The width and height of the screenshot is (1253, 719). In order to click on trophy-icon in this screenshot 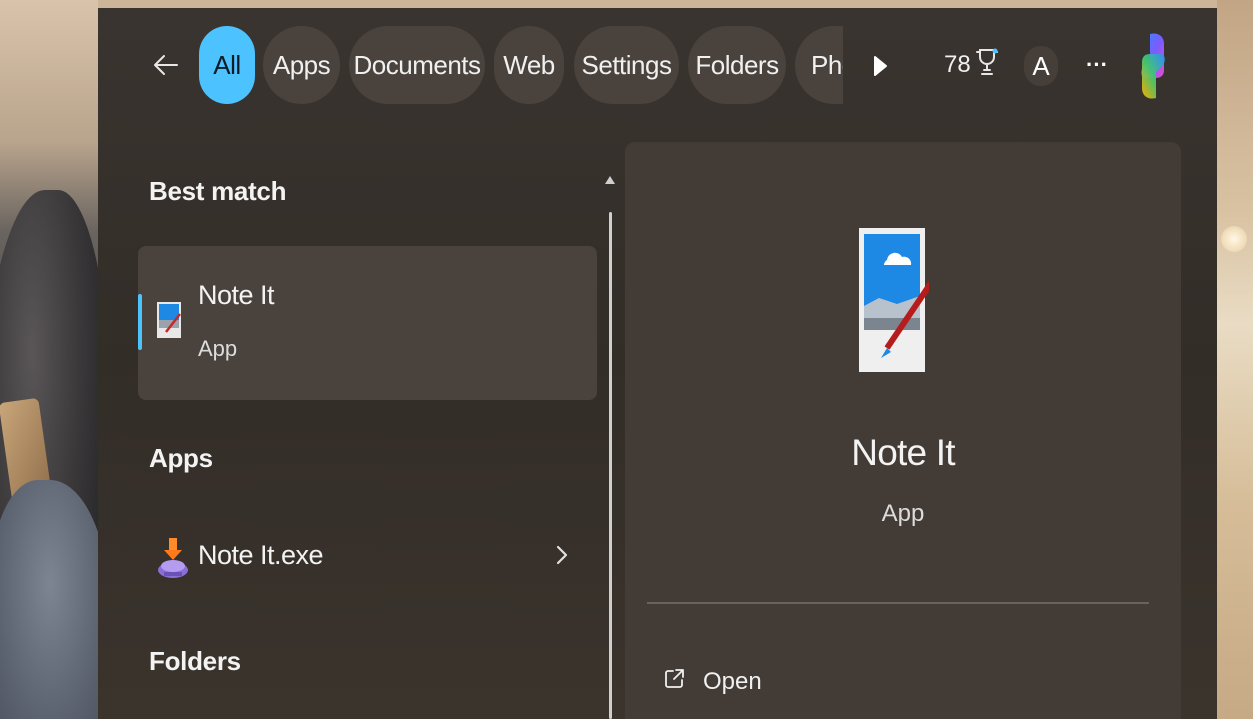, I will do `click(987, 65)`.